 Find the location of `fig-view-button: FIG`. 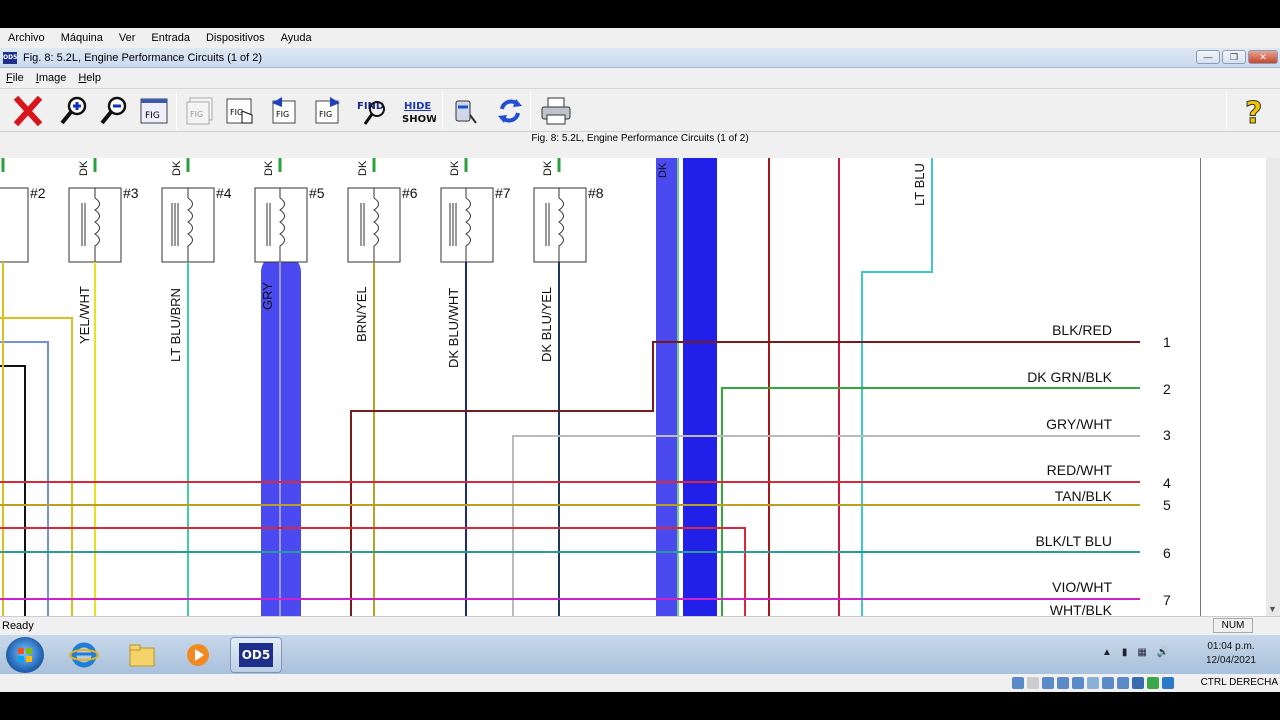

fig-view-button: FIG is located at coordinates (154, 111).